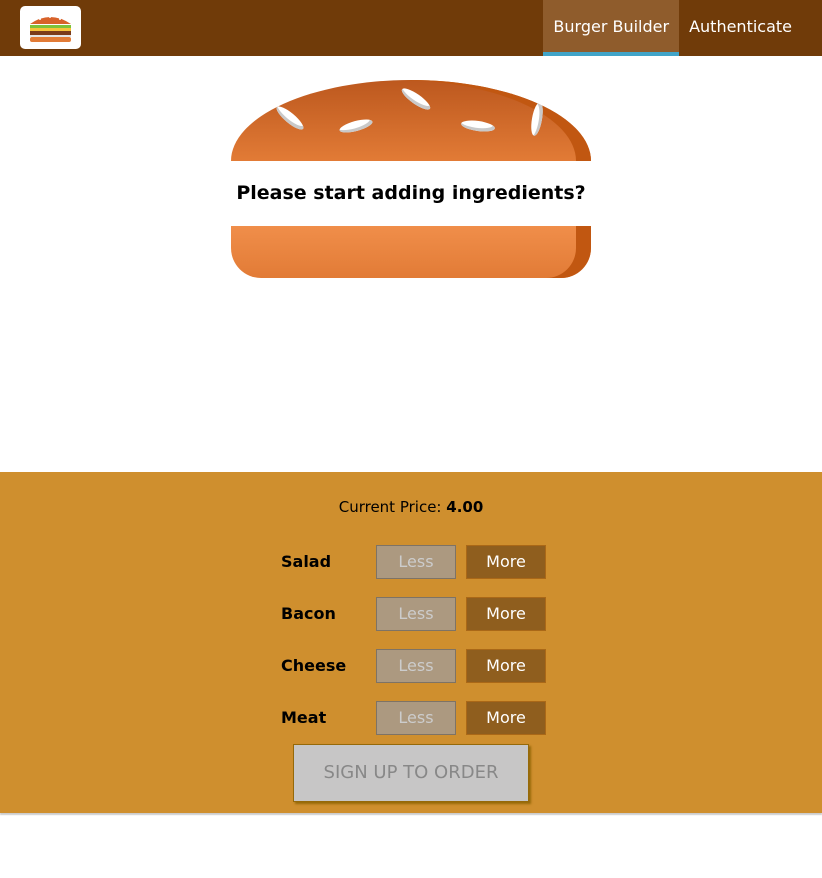 This screenshot has width=822, height=878. I want to click on empty-burger-message: Please start adding ingredients?, so click(411, 193).